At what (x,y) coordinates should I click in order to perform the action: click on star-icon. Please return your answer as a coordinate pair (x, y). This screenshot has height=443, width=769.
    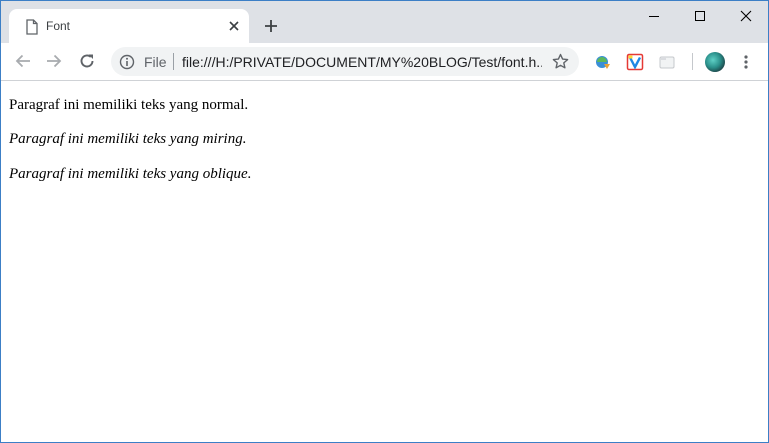
    Looking at the image, I should click on (560, 61).